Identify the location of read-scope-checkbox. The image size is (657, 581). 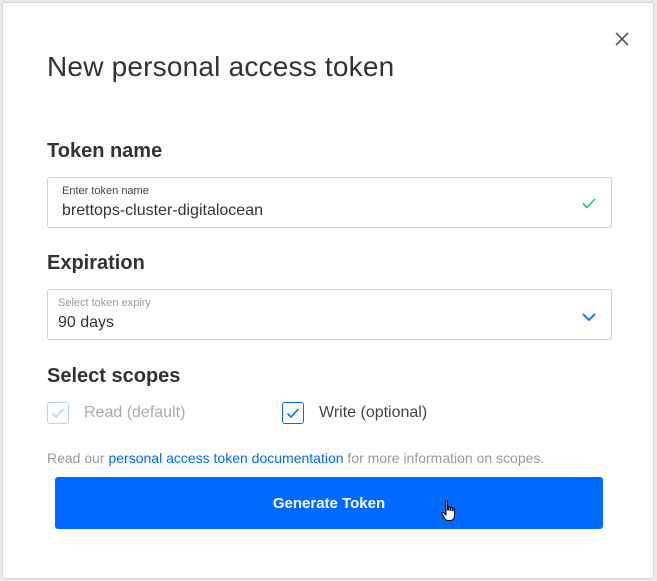
(58, 413).